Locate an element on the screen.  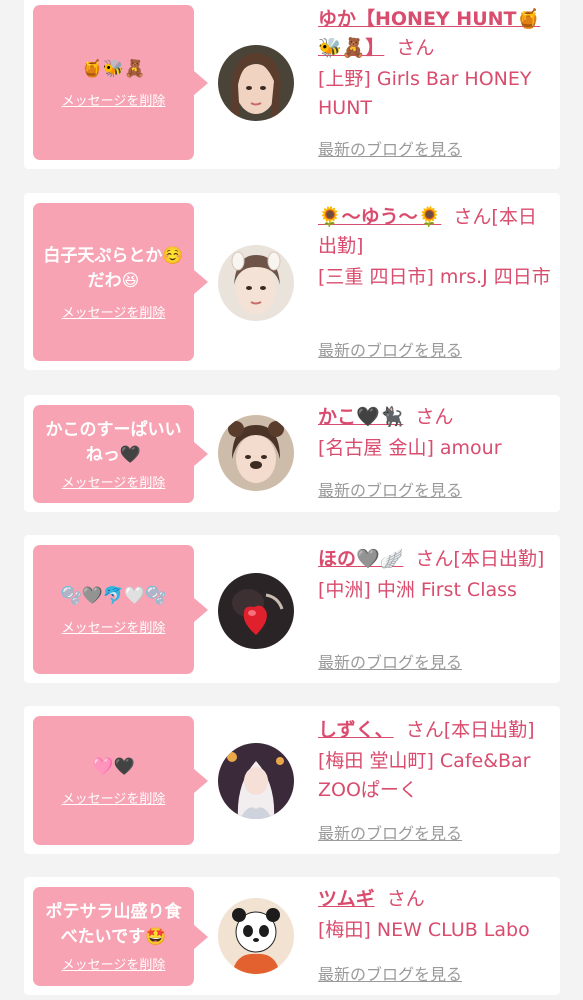
cast-name-link: ツムギ is located at coordinates (346, 899).